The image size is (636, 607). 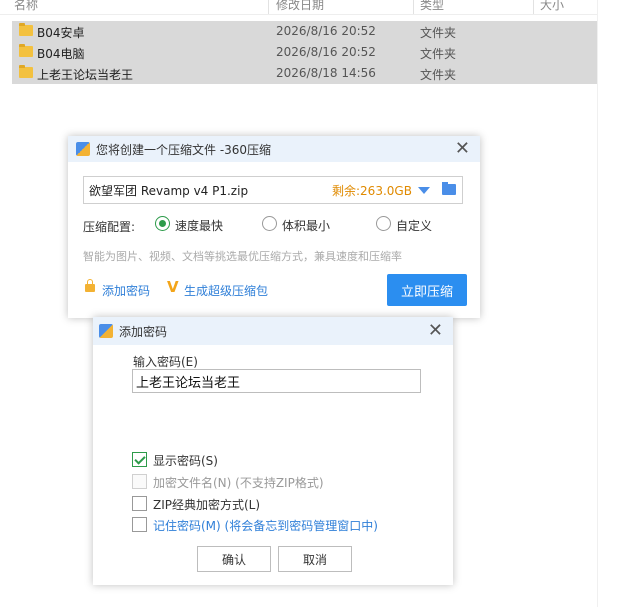 I want to click on file-row: B04电脑 2026/8/16 20:52 文件夹, so click(x=304, y=52).